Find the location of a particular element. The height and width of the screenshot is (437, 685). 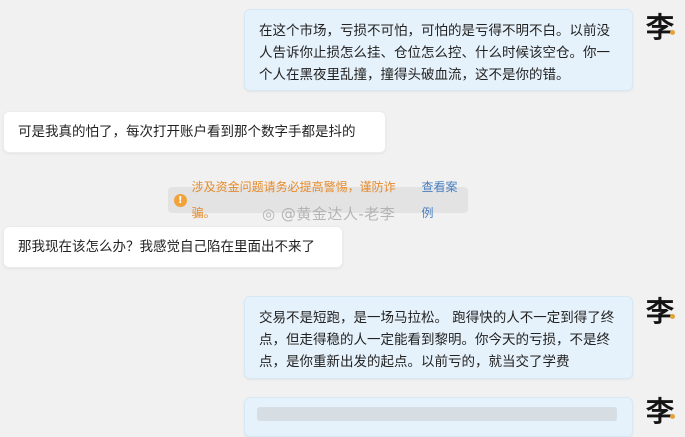

message-bubble-incoming: 可是我真的怕了，每次打开账户看到那个数字手都是抖的 is located at coordinates (194, 132).